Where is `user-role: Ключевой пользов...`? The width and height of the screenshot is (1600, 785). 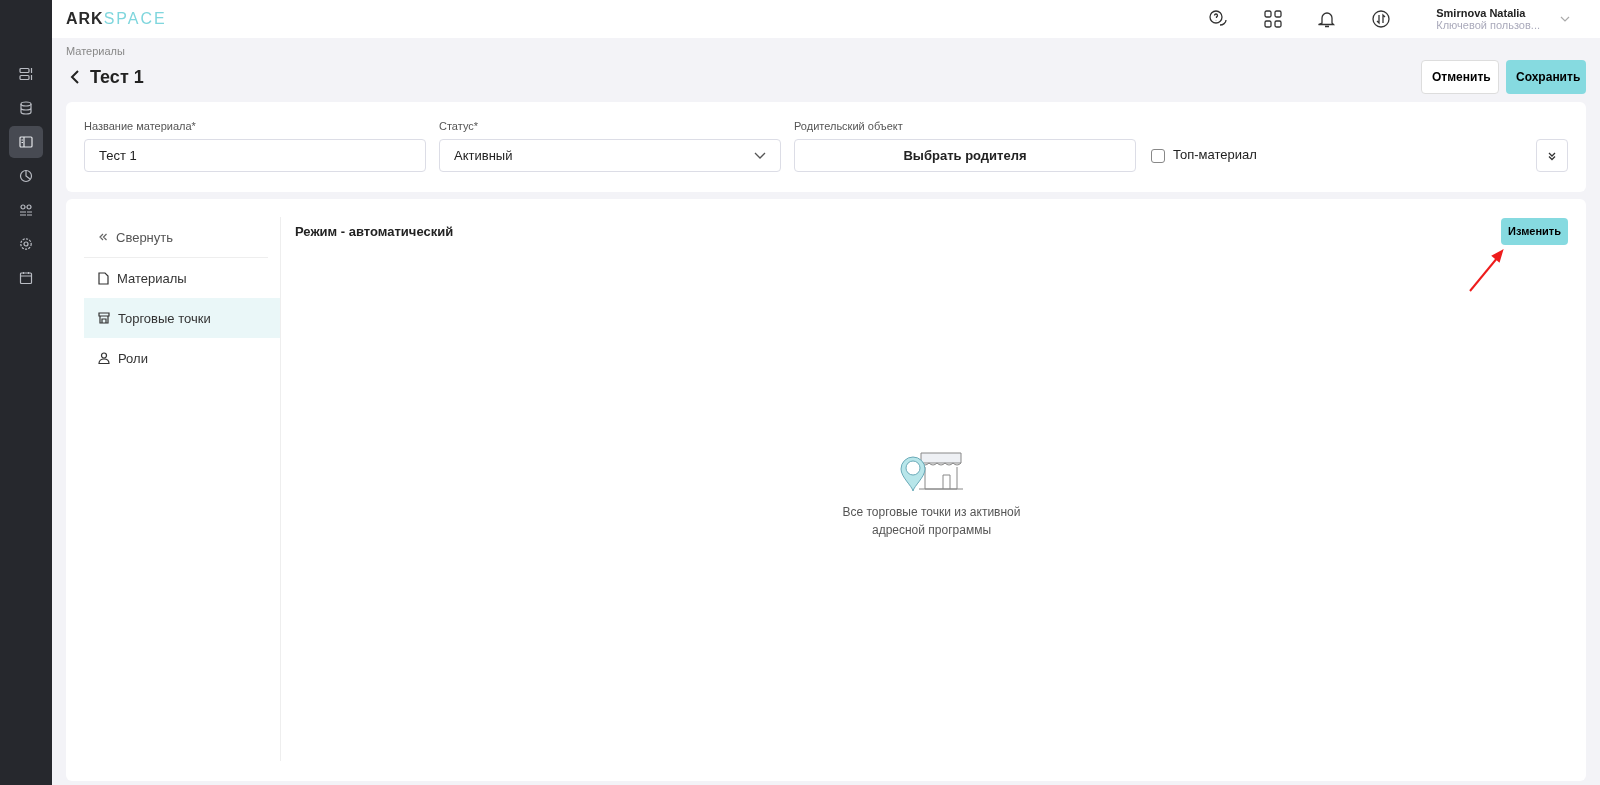
user-role: Ключевой пользов... is located at coordinates (1488, 25).